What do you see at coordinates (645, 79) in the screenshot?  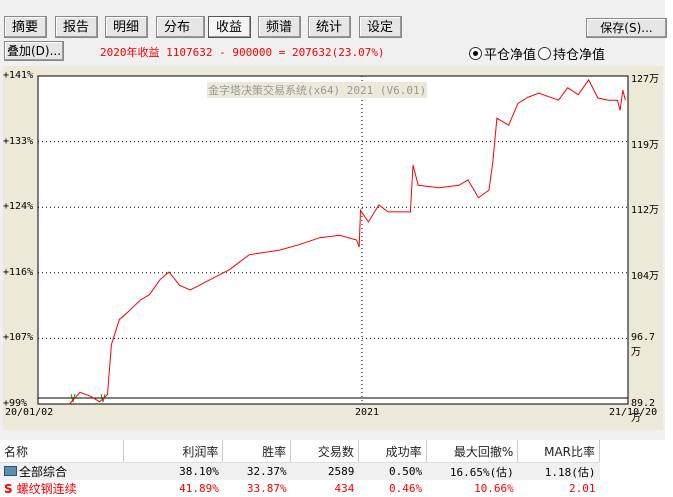 I see `y-right-tick: 127万` at bounding box center [645, 79].